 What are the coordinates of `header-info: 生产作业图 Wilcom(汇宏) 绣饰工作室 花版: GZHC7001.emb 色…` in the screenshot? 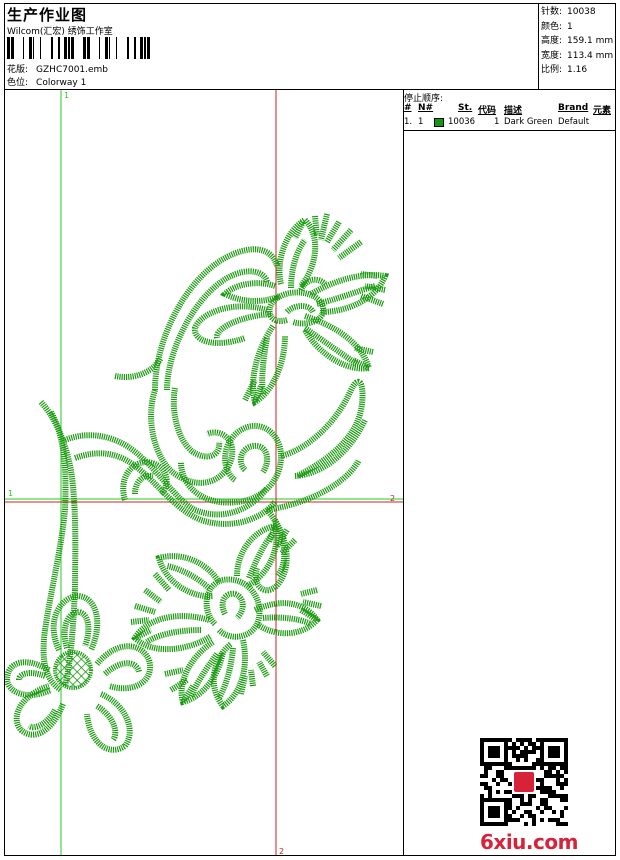 It's located at (272, 46).